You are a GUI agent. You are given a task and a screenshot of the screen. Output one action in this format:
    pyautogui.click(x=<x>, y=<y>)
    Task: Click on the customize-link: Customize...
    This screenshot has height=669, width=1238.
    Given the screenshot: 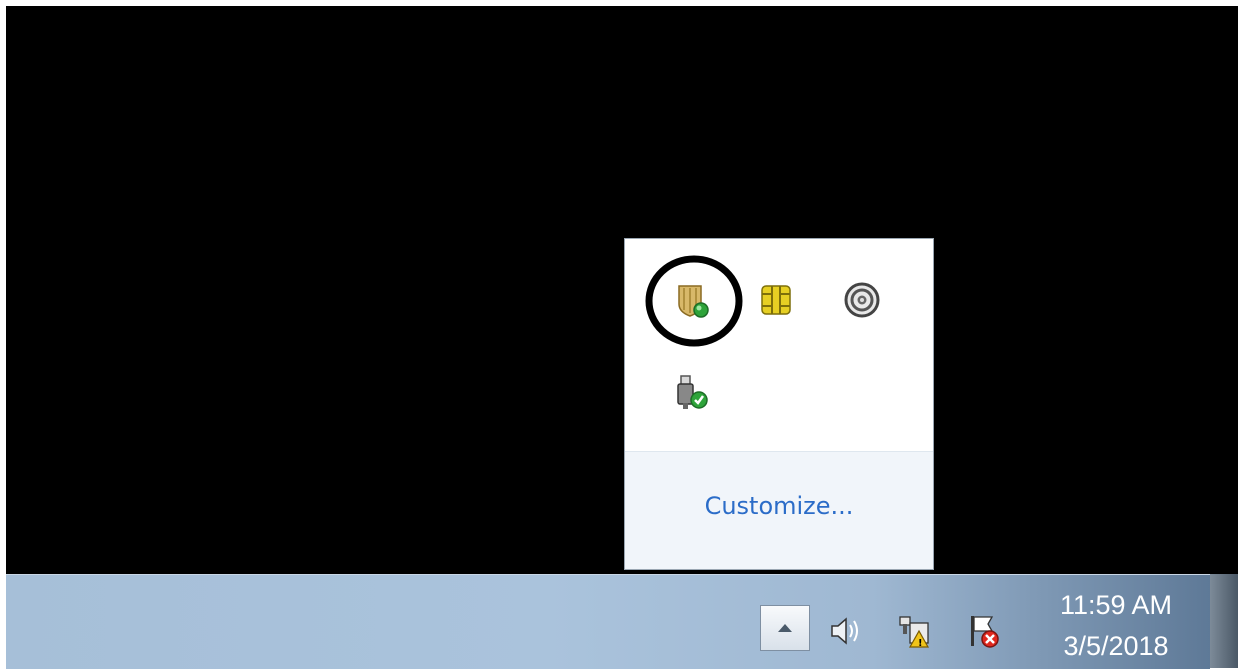 What is the action you would take?
    pyautogui.click(x=779, y=506)
    